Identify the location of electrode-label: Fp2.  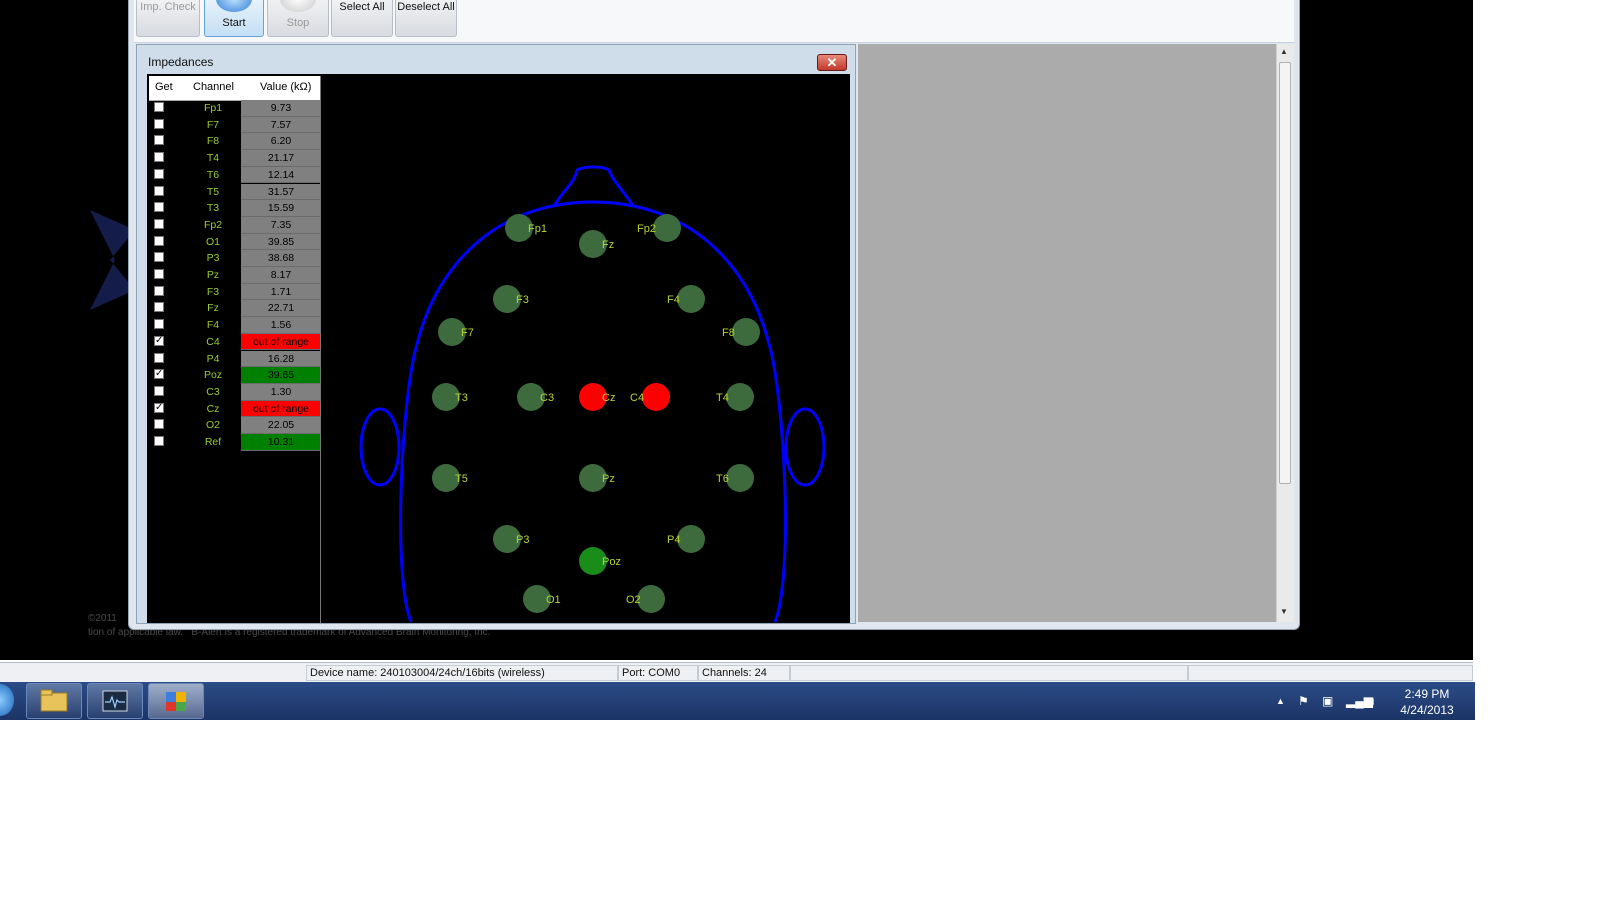
(646, 229).